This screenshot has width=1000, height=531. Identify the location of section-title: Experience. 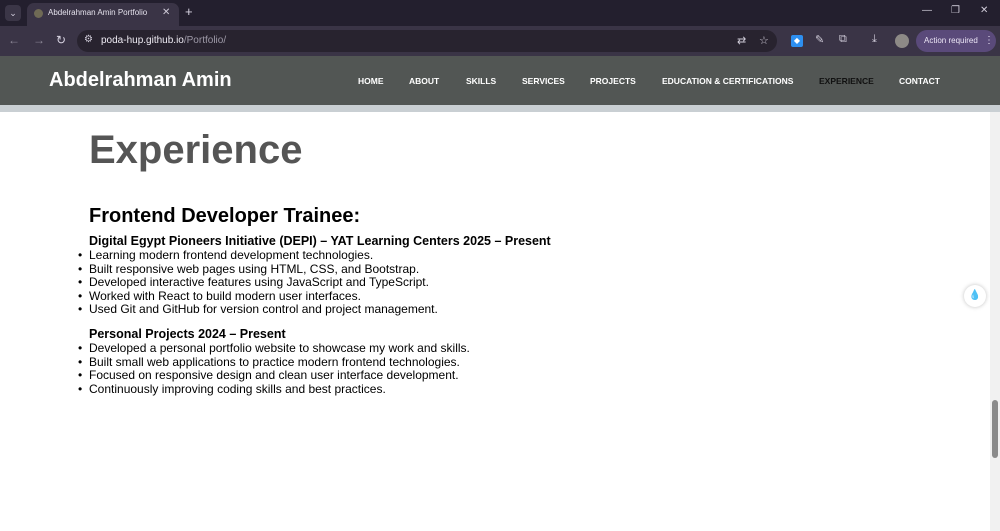
(196, 150).